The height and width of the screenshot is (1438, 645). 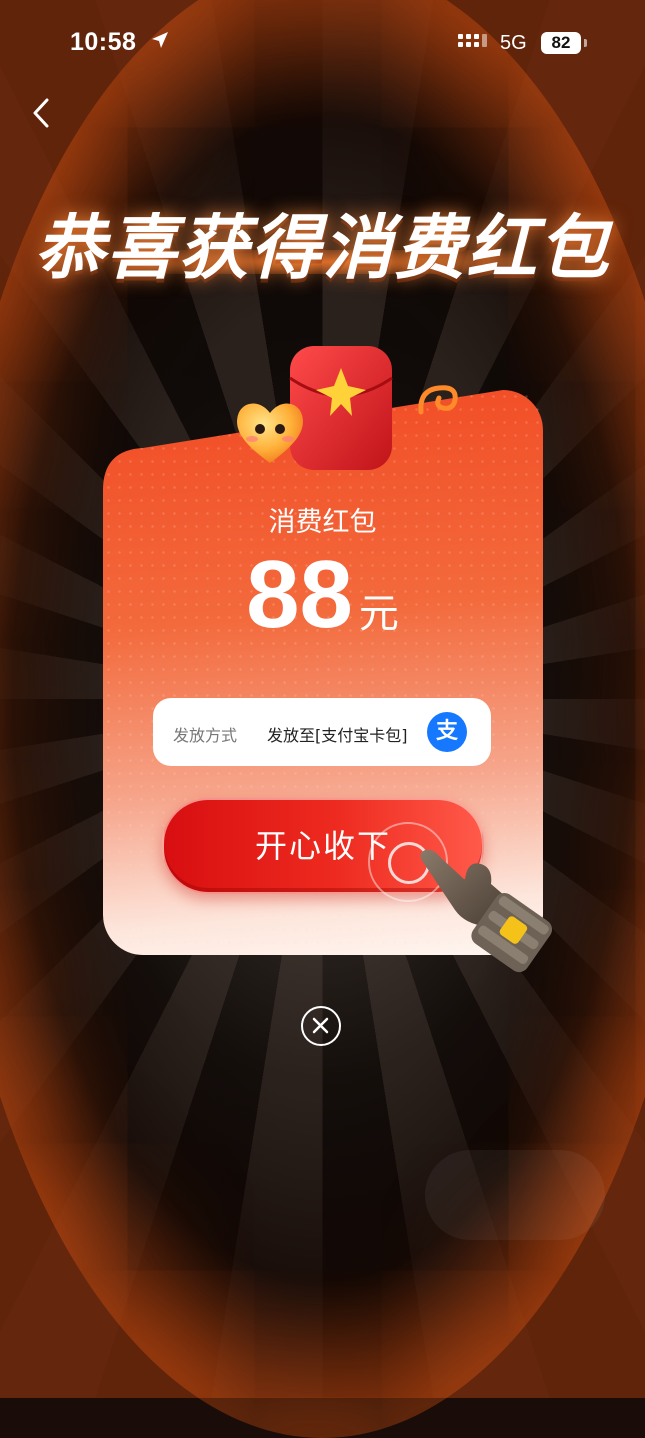 I want to click on battery-tip, so click(x=585, y=43).